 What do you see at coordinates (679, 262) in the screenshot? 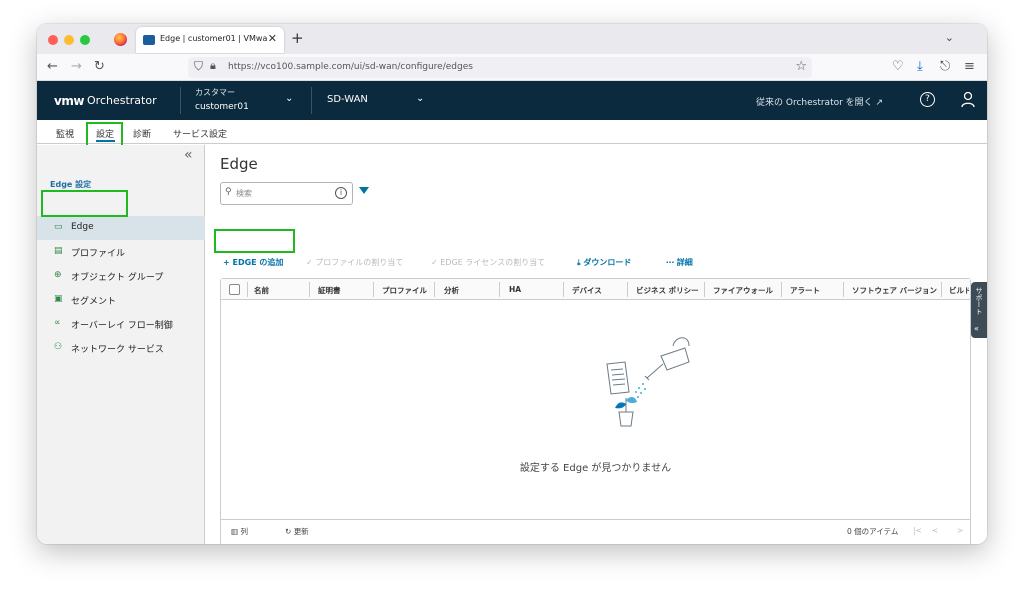
I see `more-button: ⋯ 詳細` at bounding box center [679, 262].